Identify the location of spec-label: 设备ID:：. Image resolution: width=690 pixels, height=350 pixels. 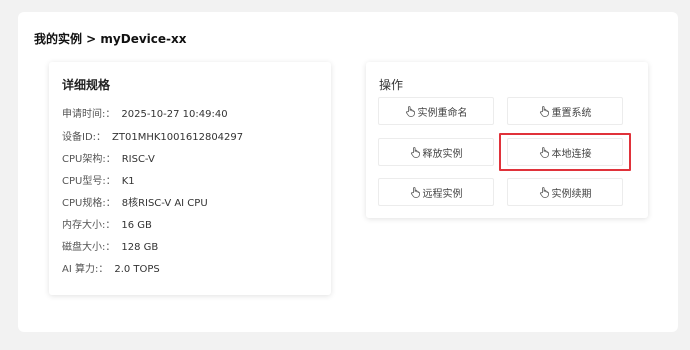
(84, 137).